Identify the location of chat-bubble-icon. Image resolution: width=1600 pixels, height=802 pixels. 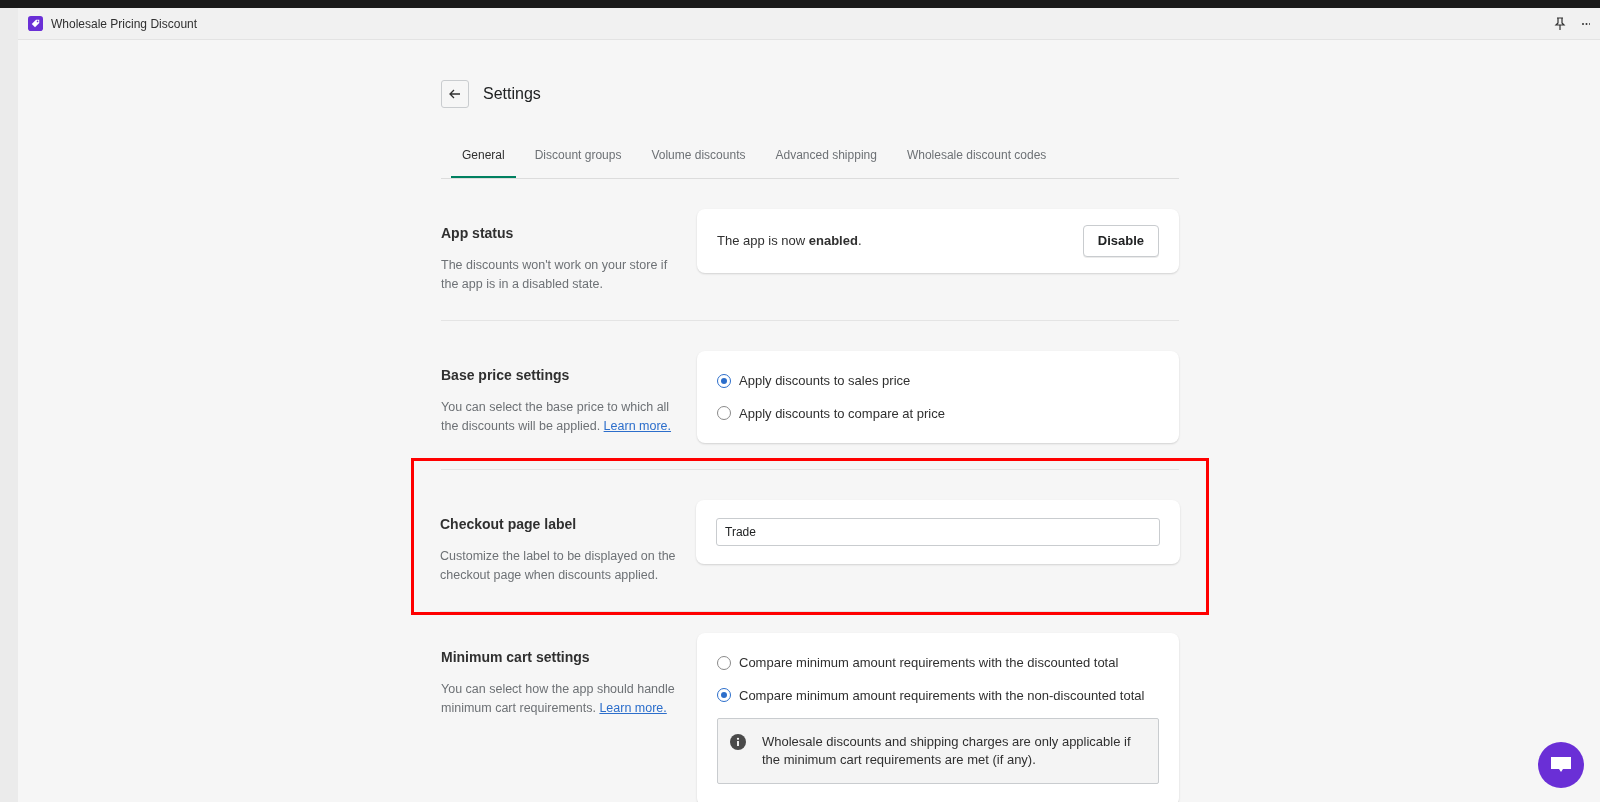
(1561, 765).